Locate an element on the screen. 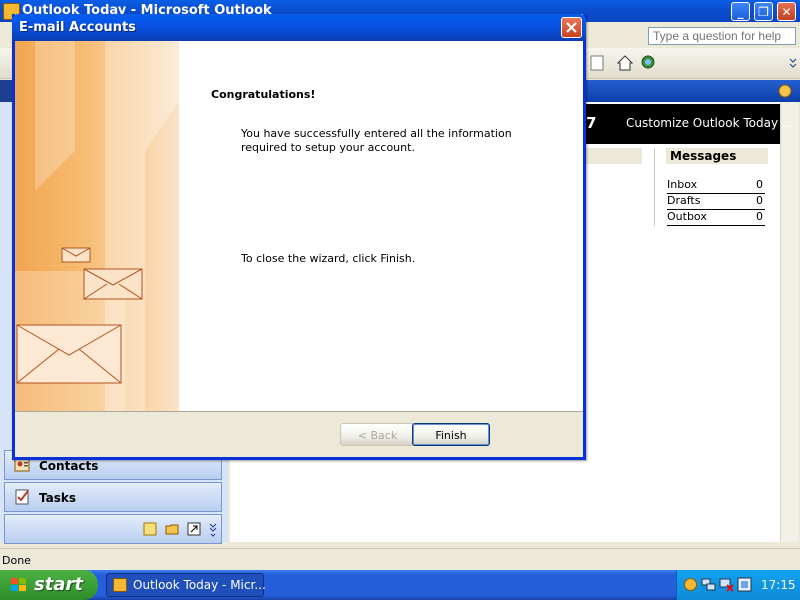 The height and width of the screenshot is (600, 800). folder-label: Inbox is located at coordinates (682, 184).